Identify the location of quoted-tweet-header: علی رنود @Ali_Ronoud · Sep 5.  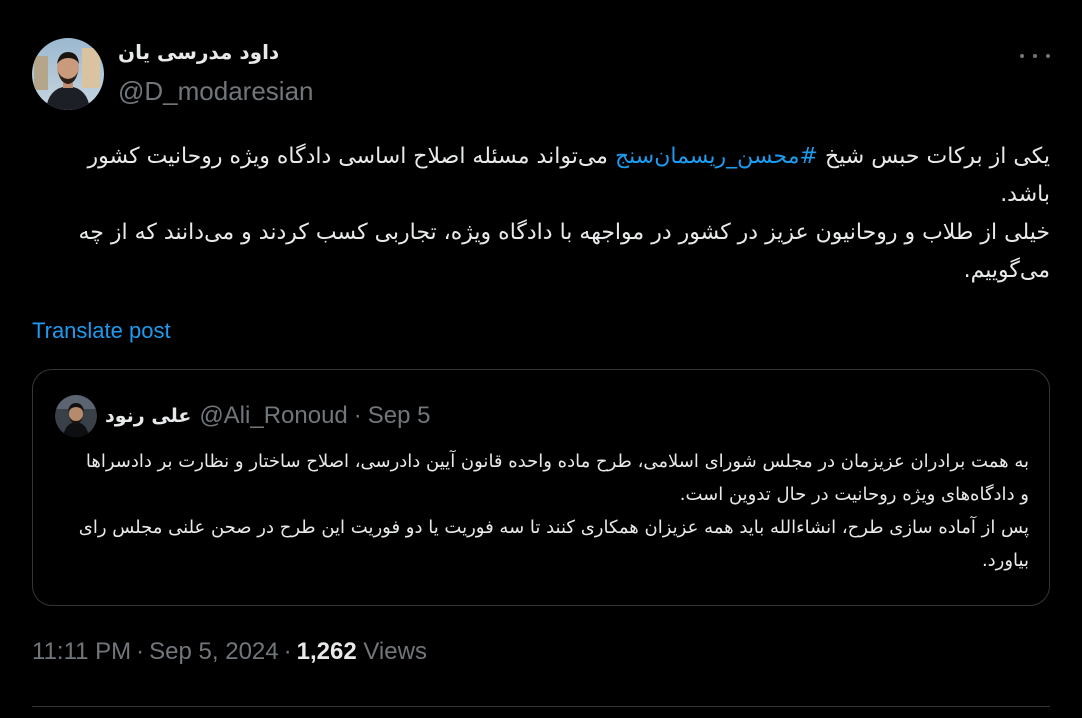
(243, 416).